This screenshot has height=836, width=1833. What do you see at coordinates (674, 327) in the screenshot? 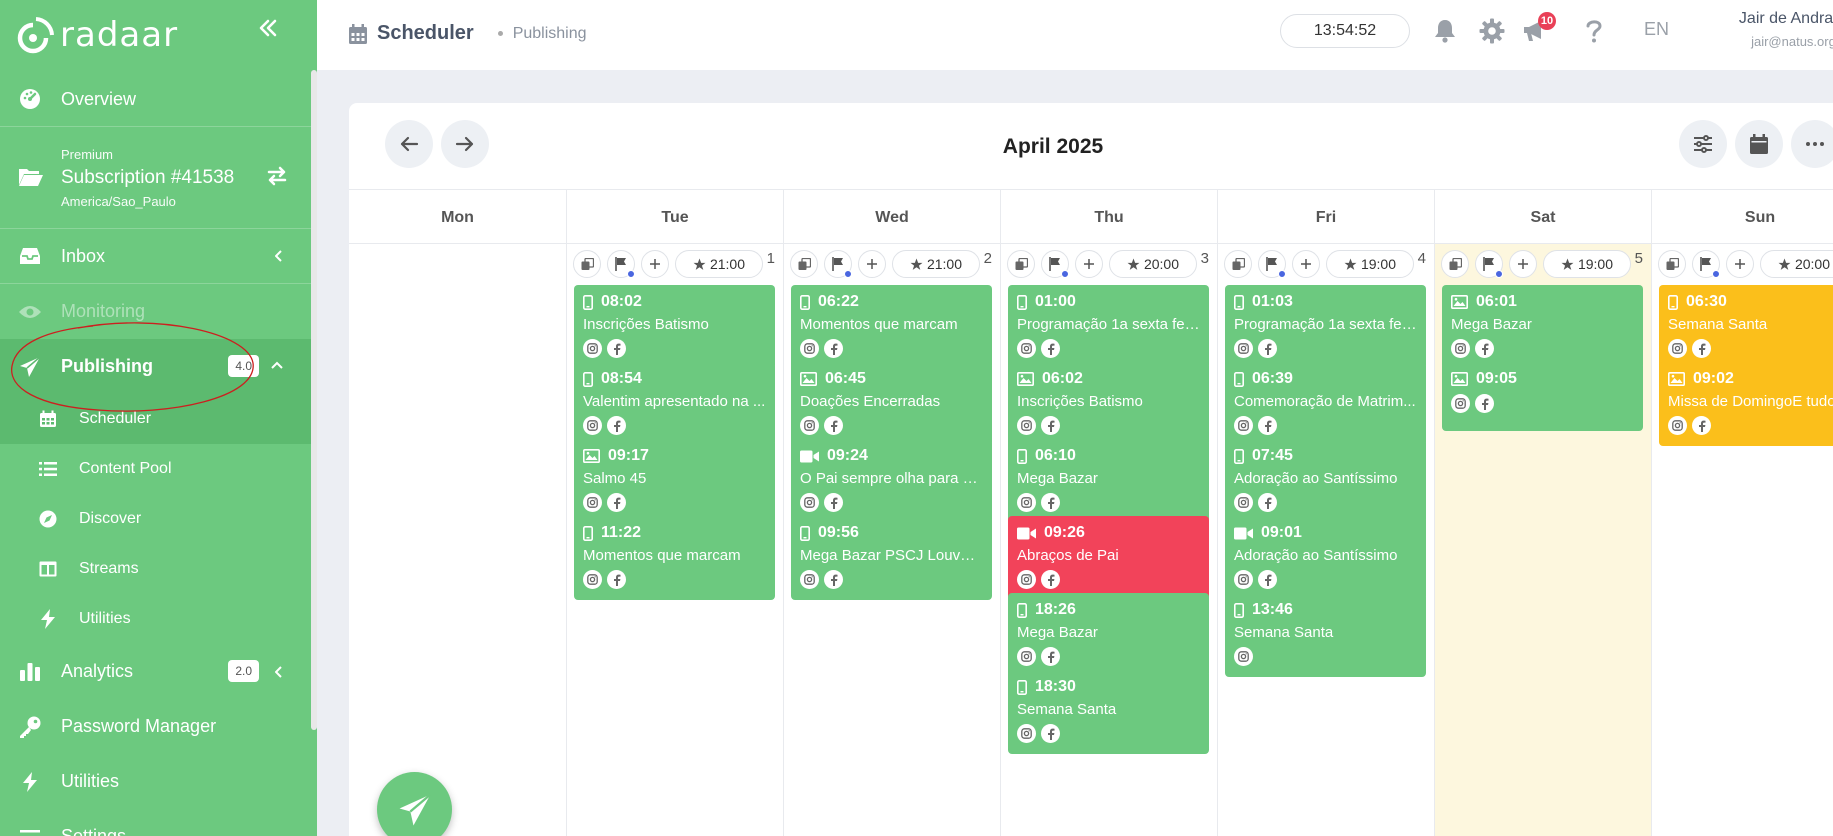
I see `scheduled-post-card: 08:02 Inscrições Batismo` at bounding box center [674, 327].